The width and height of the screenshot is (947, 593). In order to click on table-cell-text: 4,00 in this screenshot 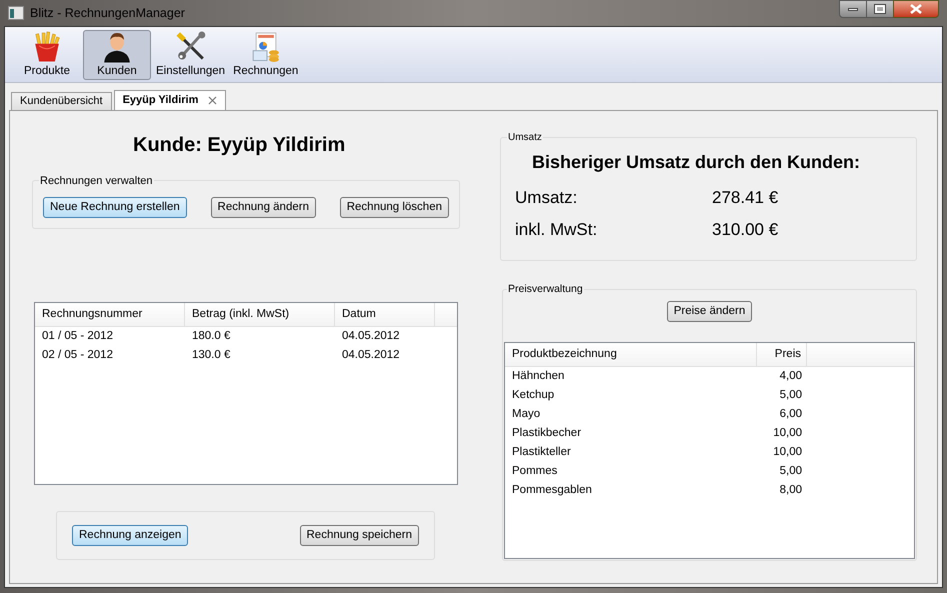, I will do `click(790, 376)`.